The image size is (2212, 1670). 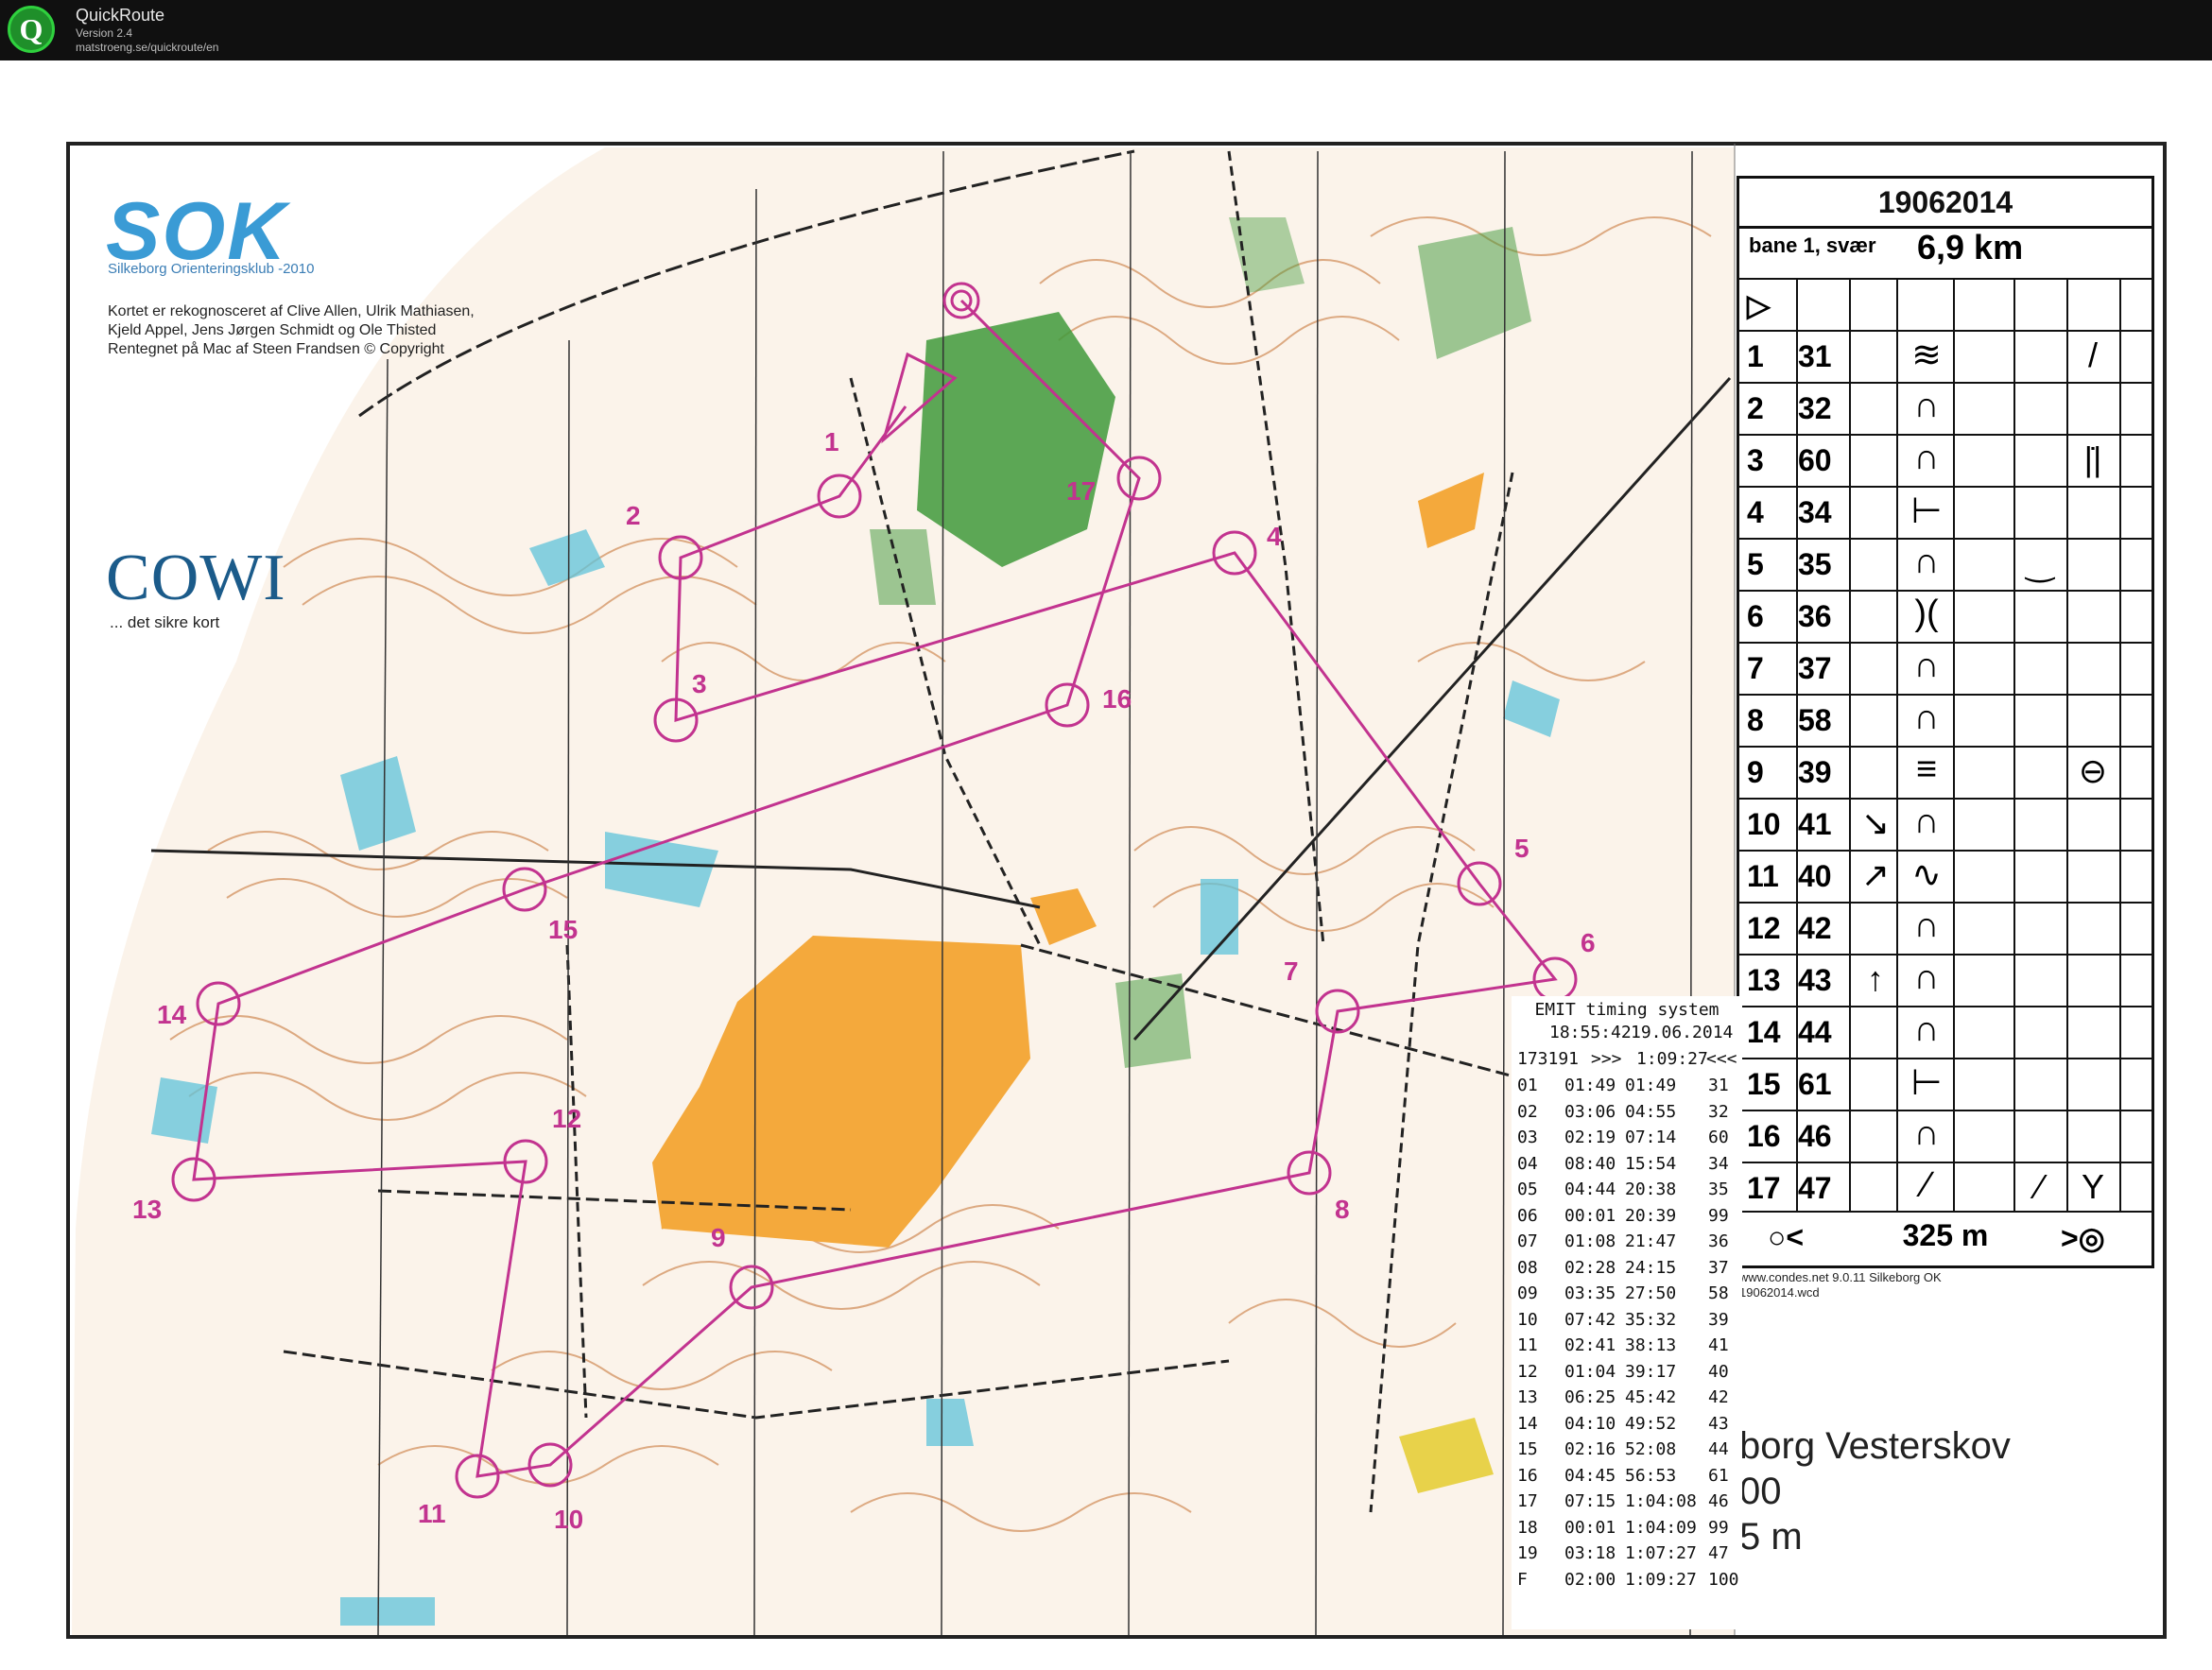 What do you see at coordinates (1721, 1059) in the screenshot?
I see `receipt-arrows-out: <<<` at bounding box center [1721, 1059].